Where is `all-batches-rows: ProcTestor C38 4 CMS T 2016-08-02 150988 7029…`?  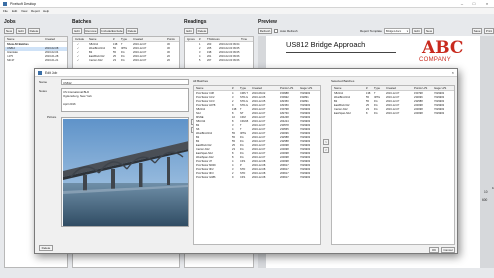 all-batches-rows: ProcTestor C38 4 CMS T 2016-08-02 150988 7029… is located at coordinates (257, 168).